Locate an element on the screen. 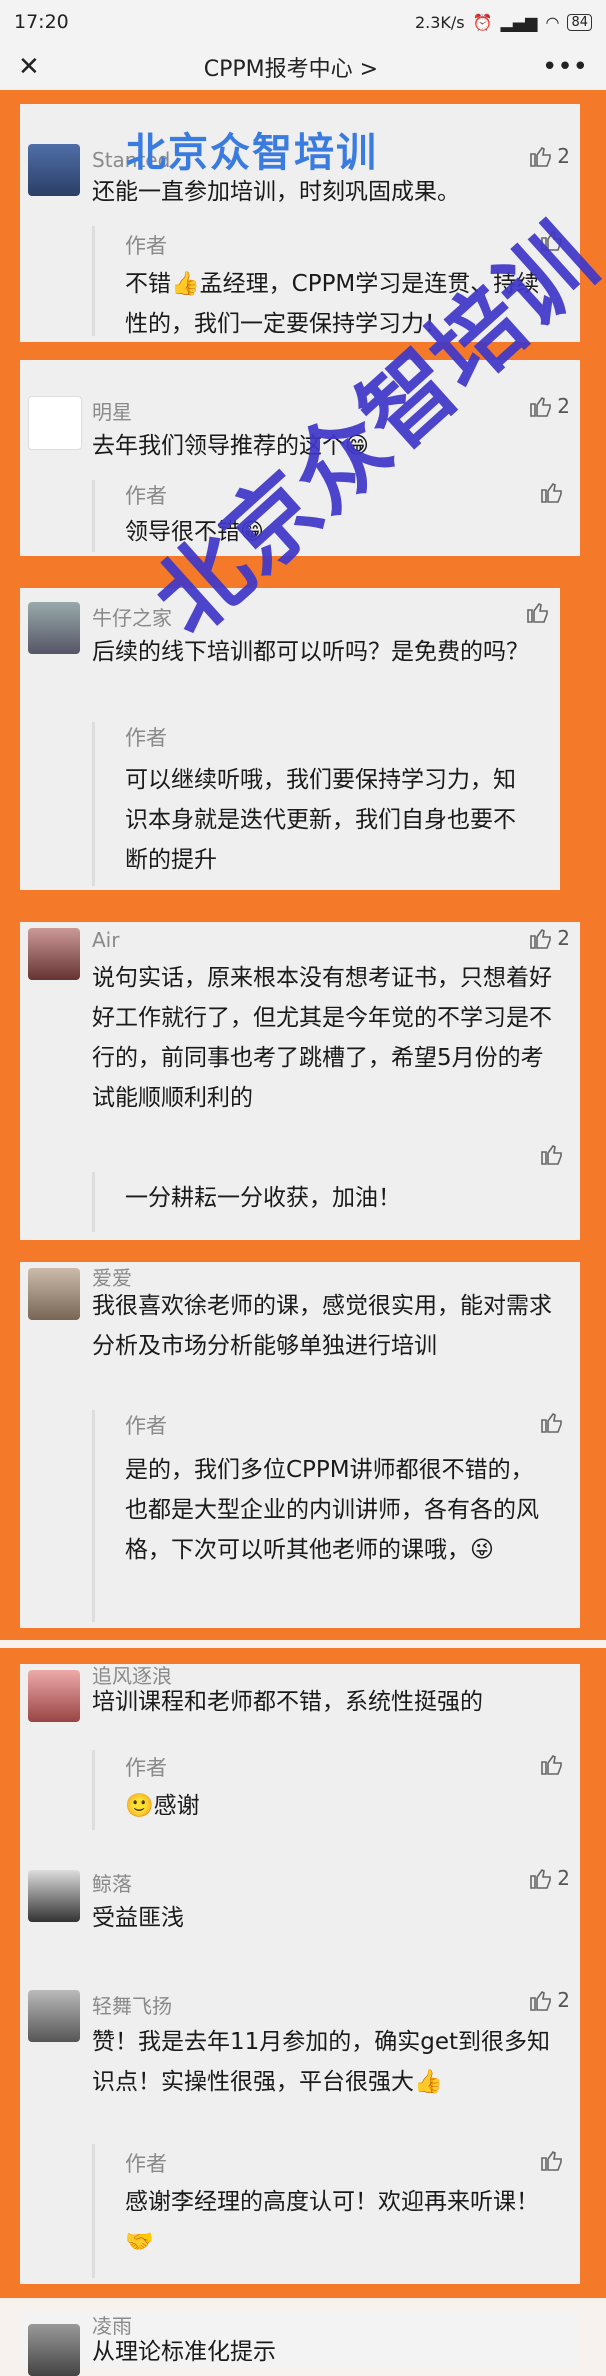 The image size is (606, 2376). comment-text: 培训课程和老师都不错，系统性挺强的 is located at coordinates (287, 1702).